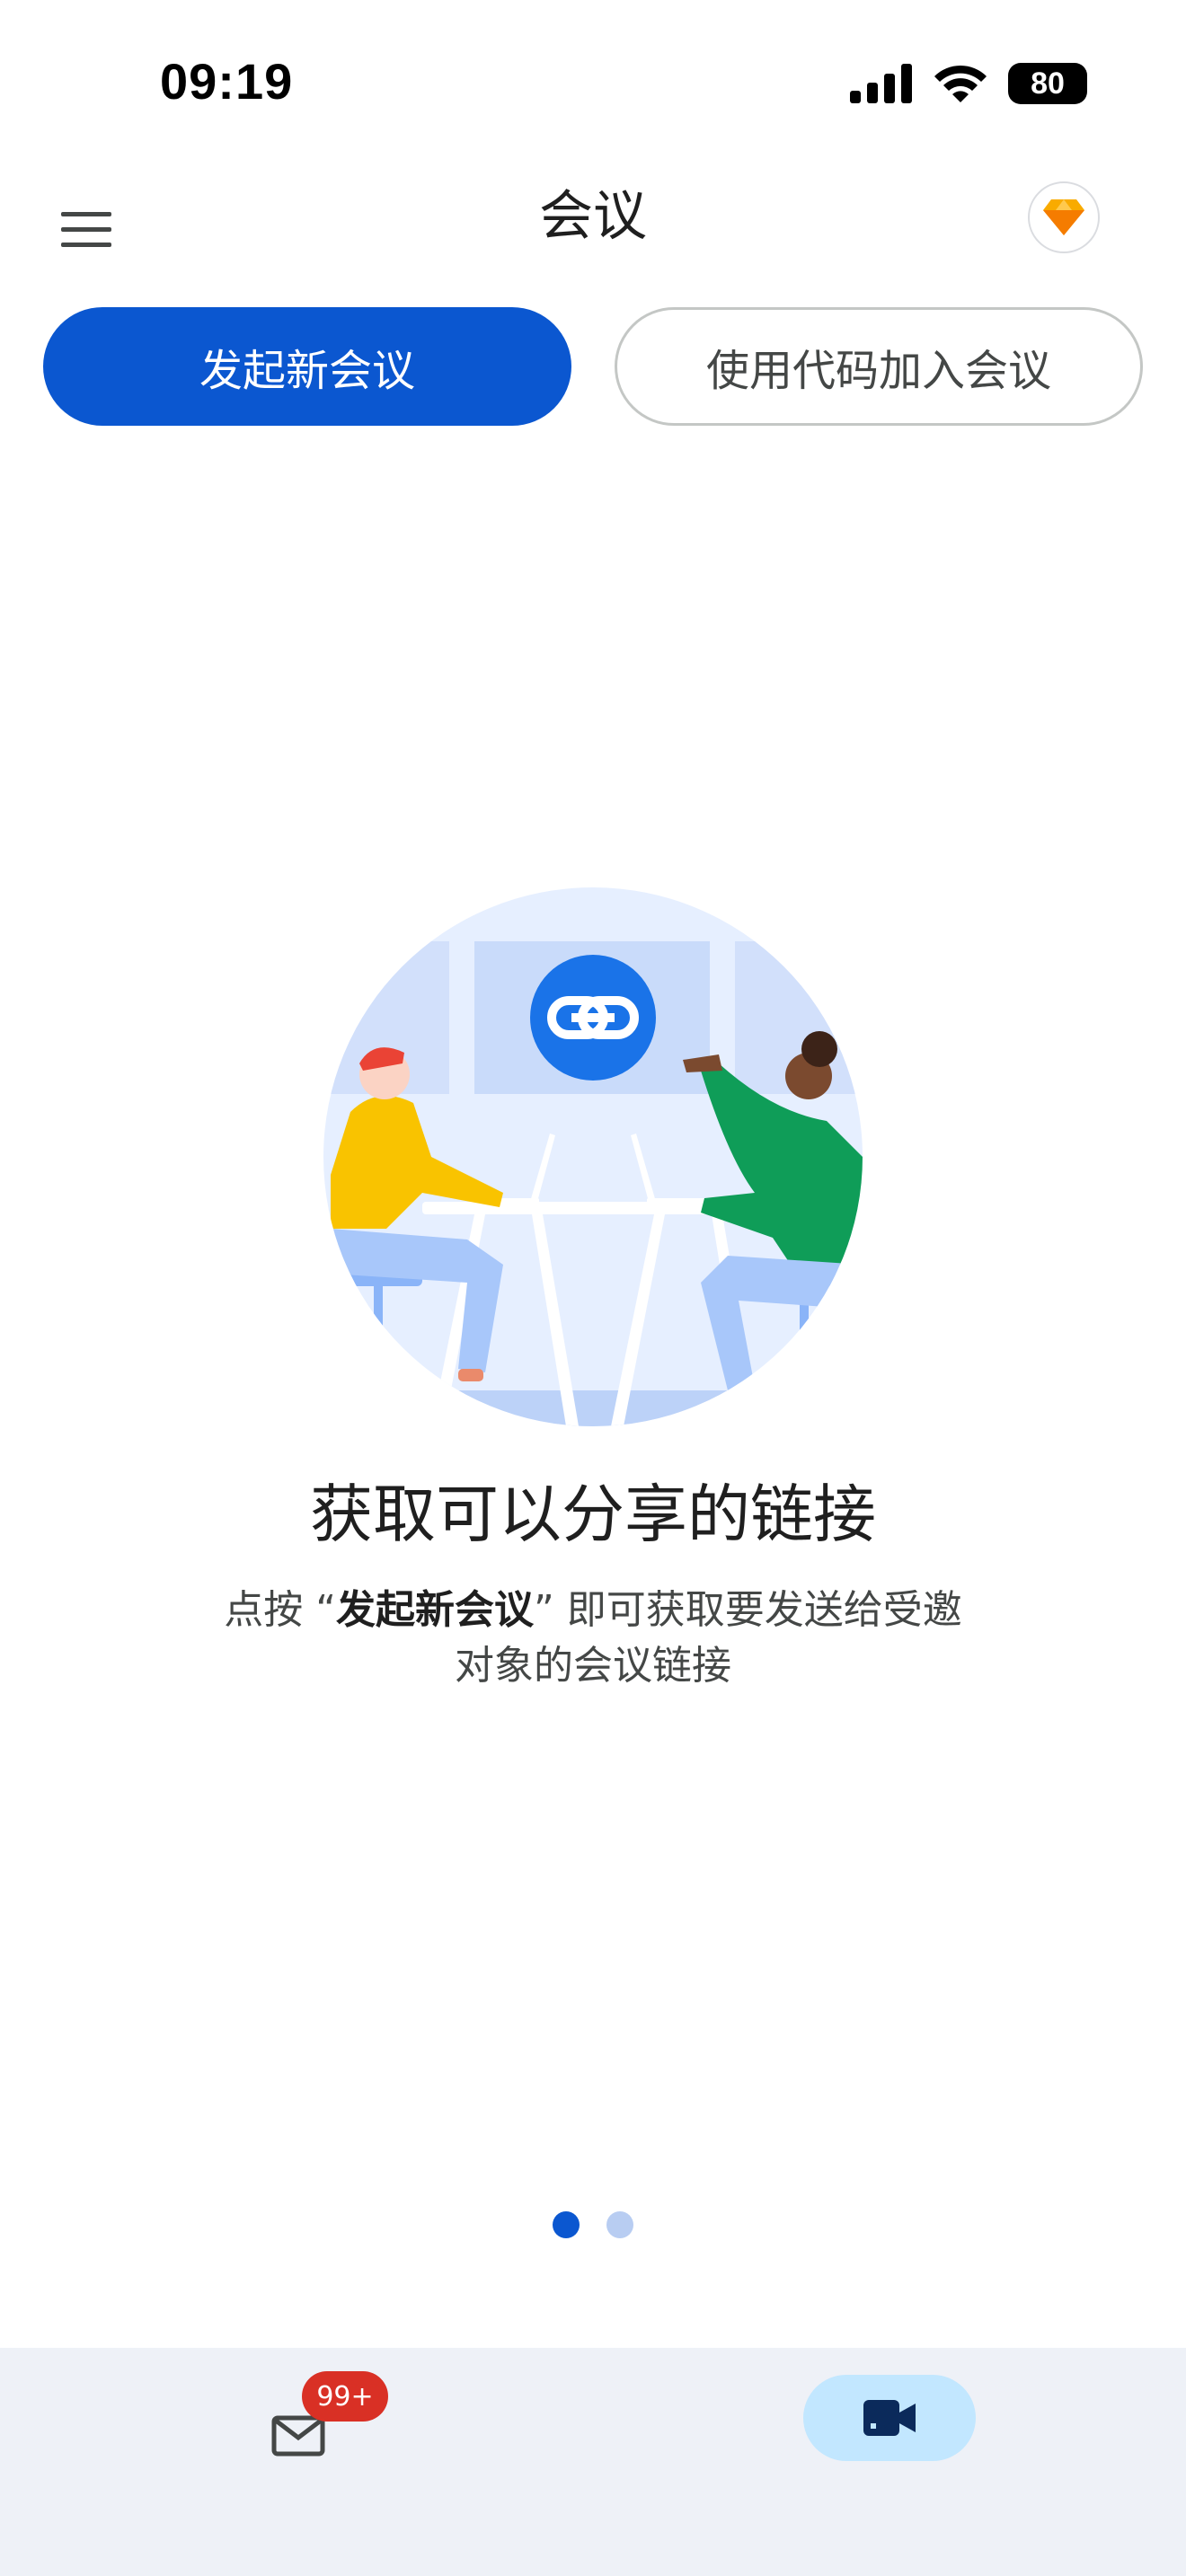  Describe the element at coordinates (544, 1610) in the screenshot. I see `desc-quote-close: ”` at that location.